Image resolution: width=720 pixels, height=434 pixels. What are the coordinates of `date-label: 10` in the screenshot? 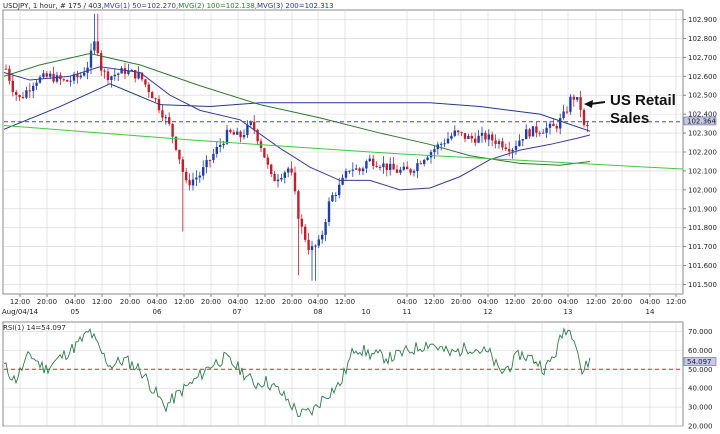 It's located at (366, 312).